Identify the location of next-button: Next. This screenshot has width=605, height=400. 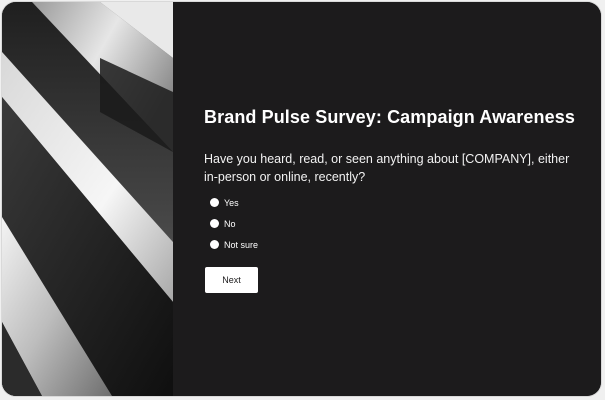
(231, 280).